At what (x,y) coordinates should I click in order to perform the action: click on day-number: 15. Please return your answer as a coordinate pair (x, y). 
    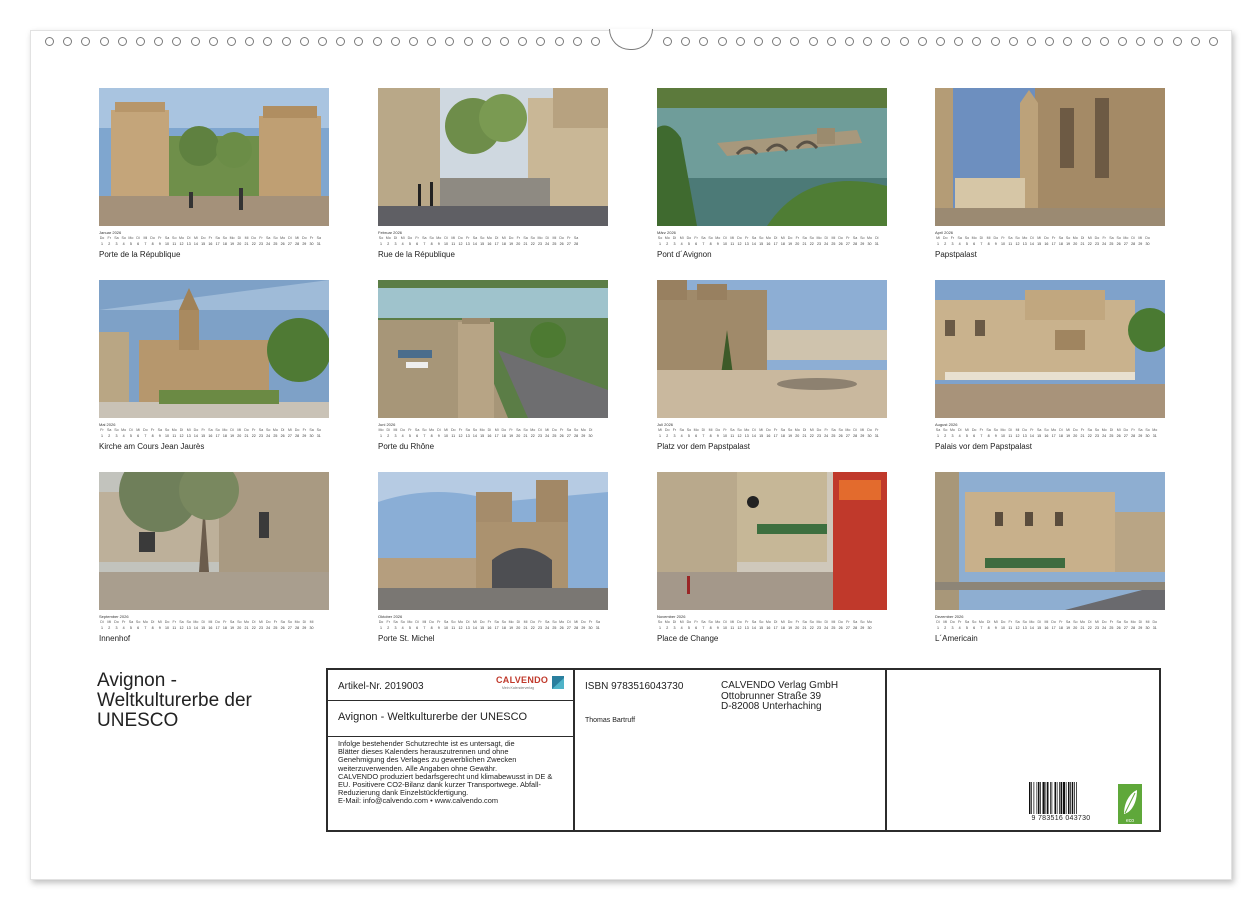
    Looking at the image, I should click on (203, 628).